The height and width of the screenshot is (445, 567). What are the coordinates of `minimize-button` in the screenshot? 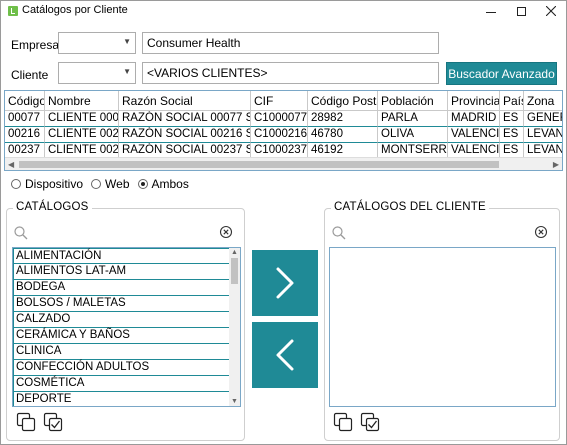 It's located at (491, 11).